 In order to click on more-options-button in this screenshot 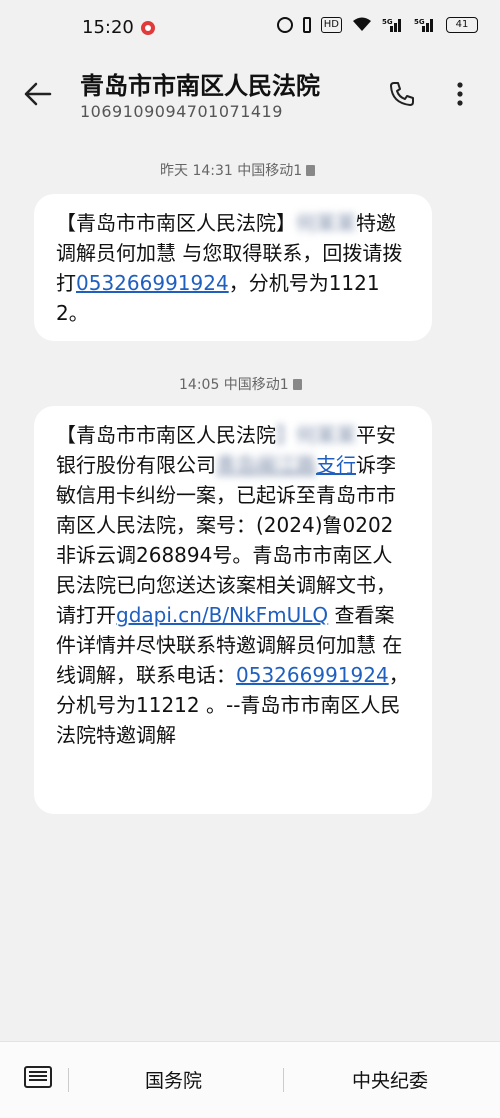, I will do `click(460, 94)`.